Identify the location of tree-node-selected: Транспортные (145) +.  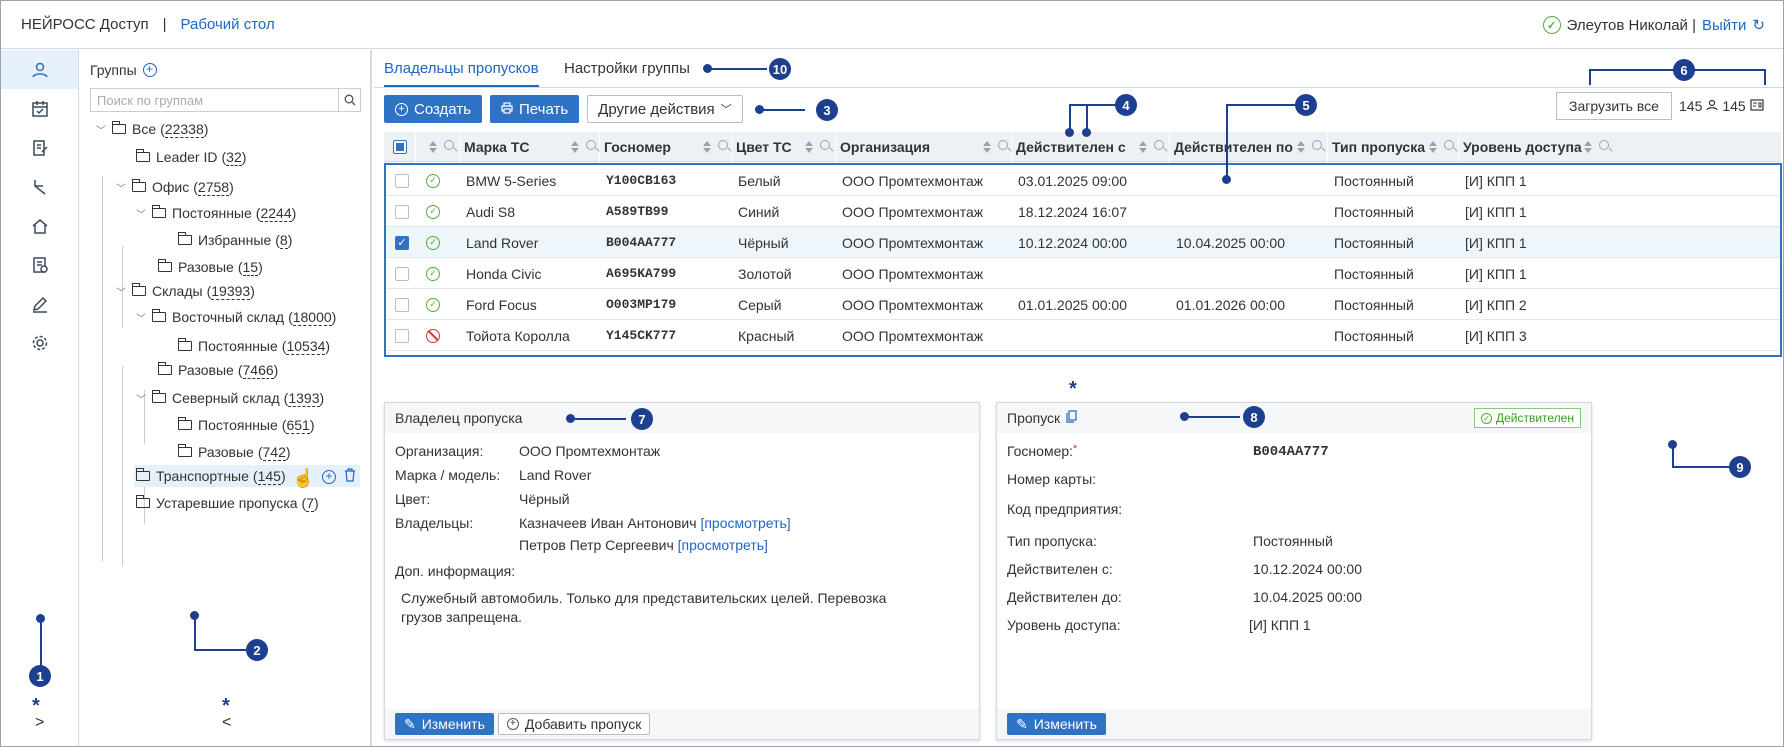
(247, 476).